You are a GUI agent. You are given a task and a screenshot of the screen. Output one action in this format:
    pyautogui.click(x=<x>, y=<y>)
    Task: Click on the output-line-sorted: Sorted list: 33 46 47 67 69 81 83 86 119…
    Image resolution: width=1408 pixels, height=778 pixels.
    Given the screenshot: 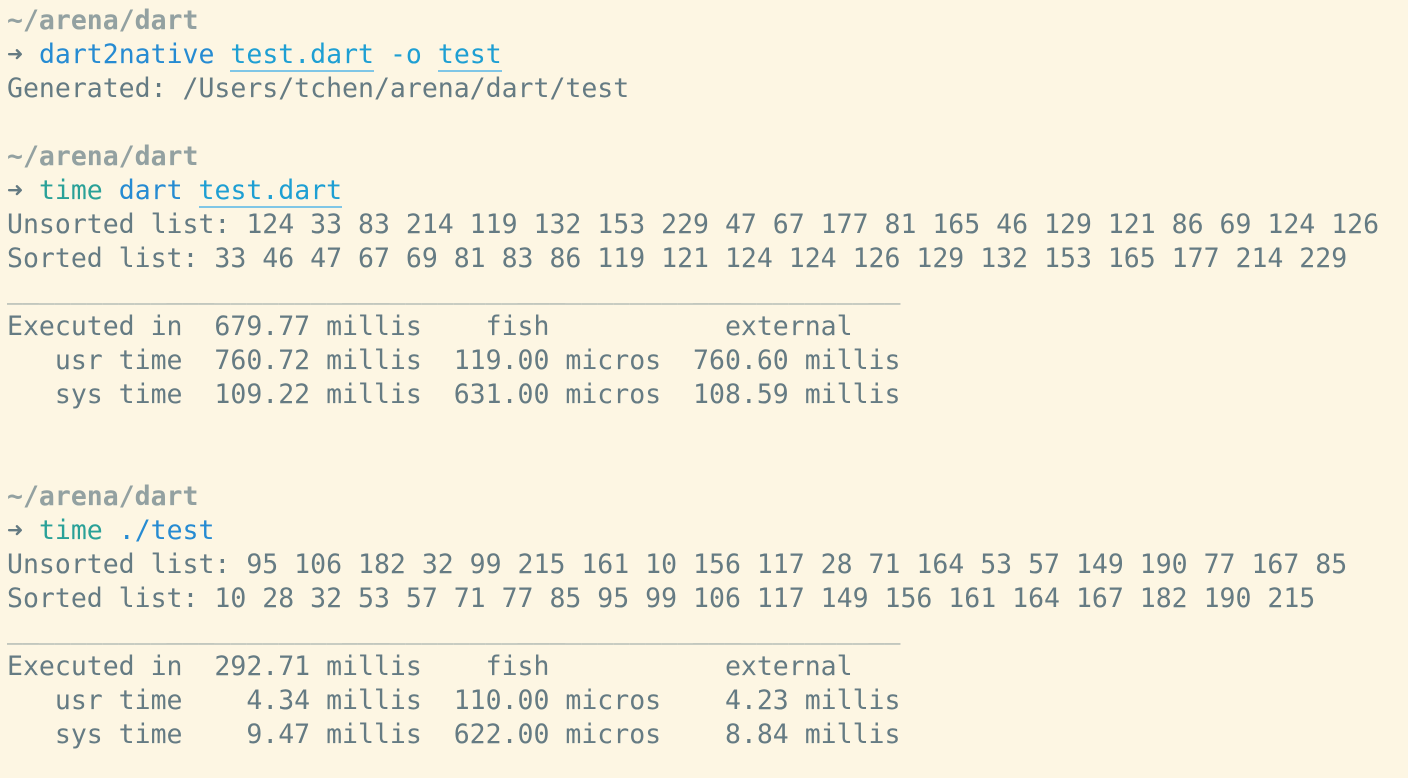 What is the action you would take?
    pyautogui.click(x=677, y=258)
    